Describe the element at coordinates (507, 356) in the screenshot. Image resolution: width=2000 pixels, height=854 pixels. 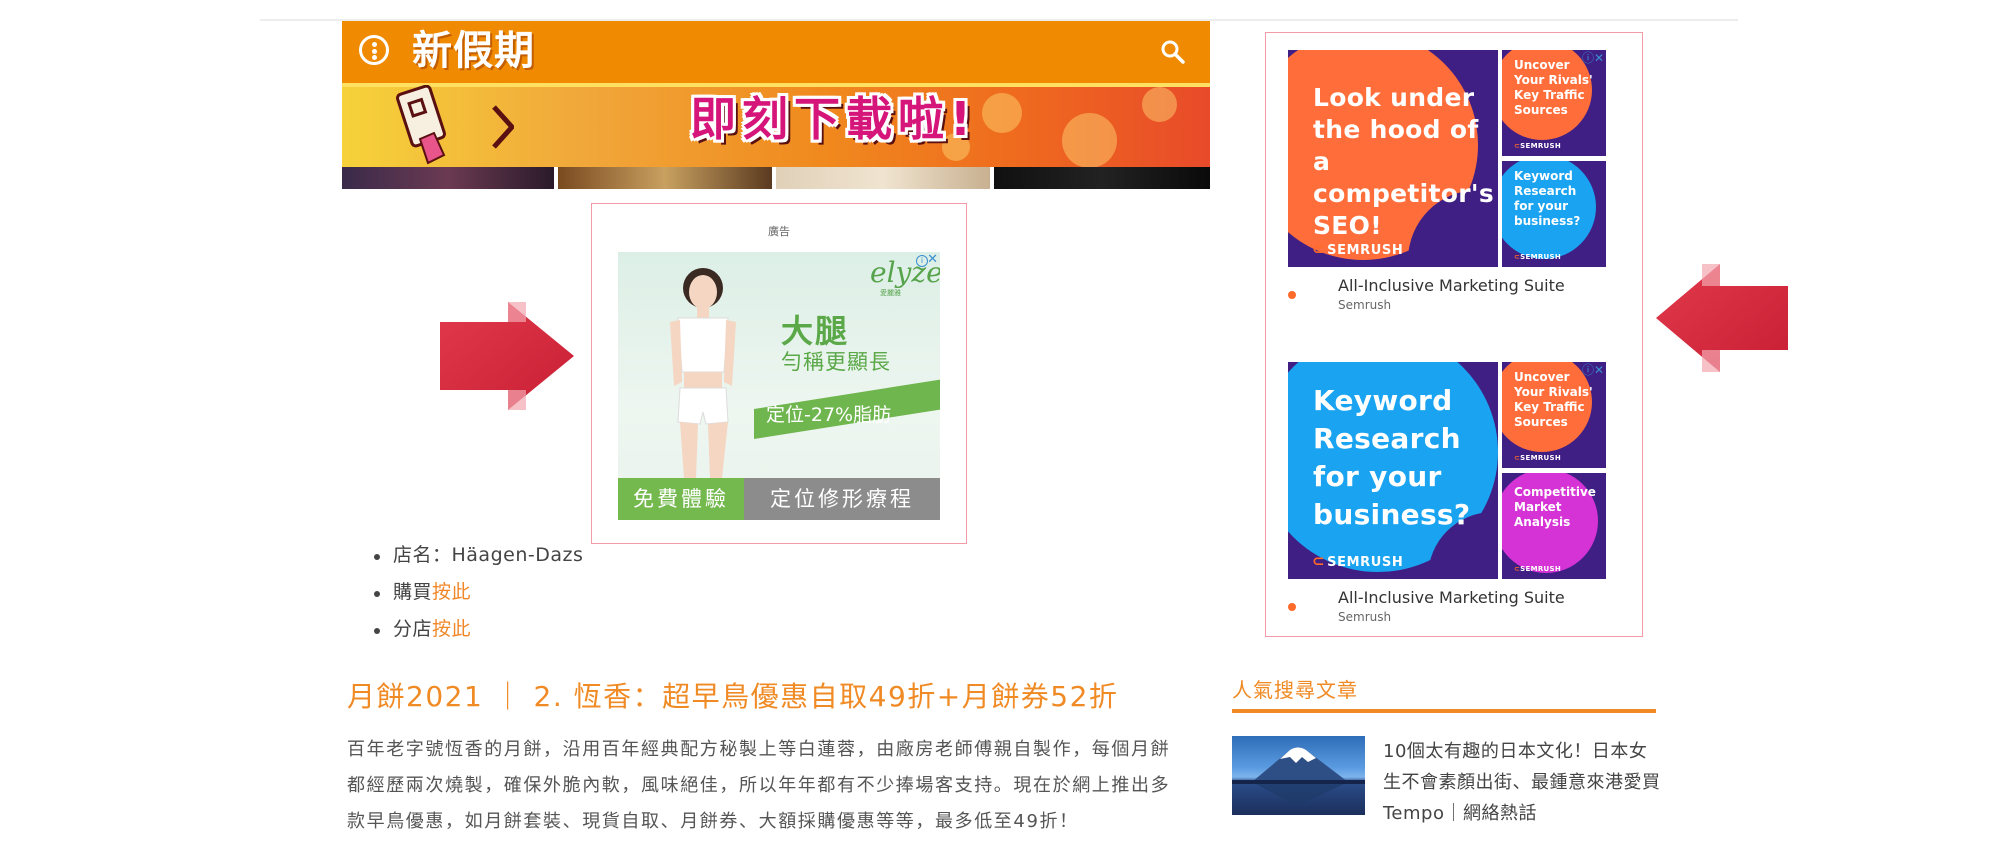
I see `arrow-right-icon` at that location.